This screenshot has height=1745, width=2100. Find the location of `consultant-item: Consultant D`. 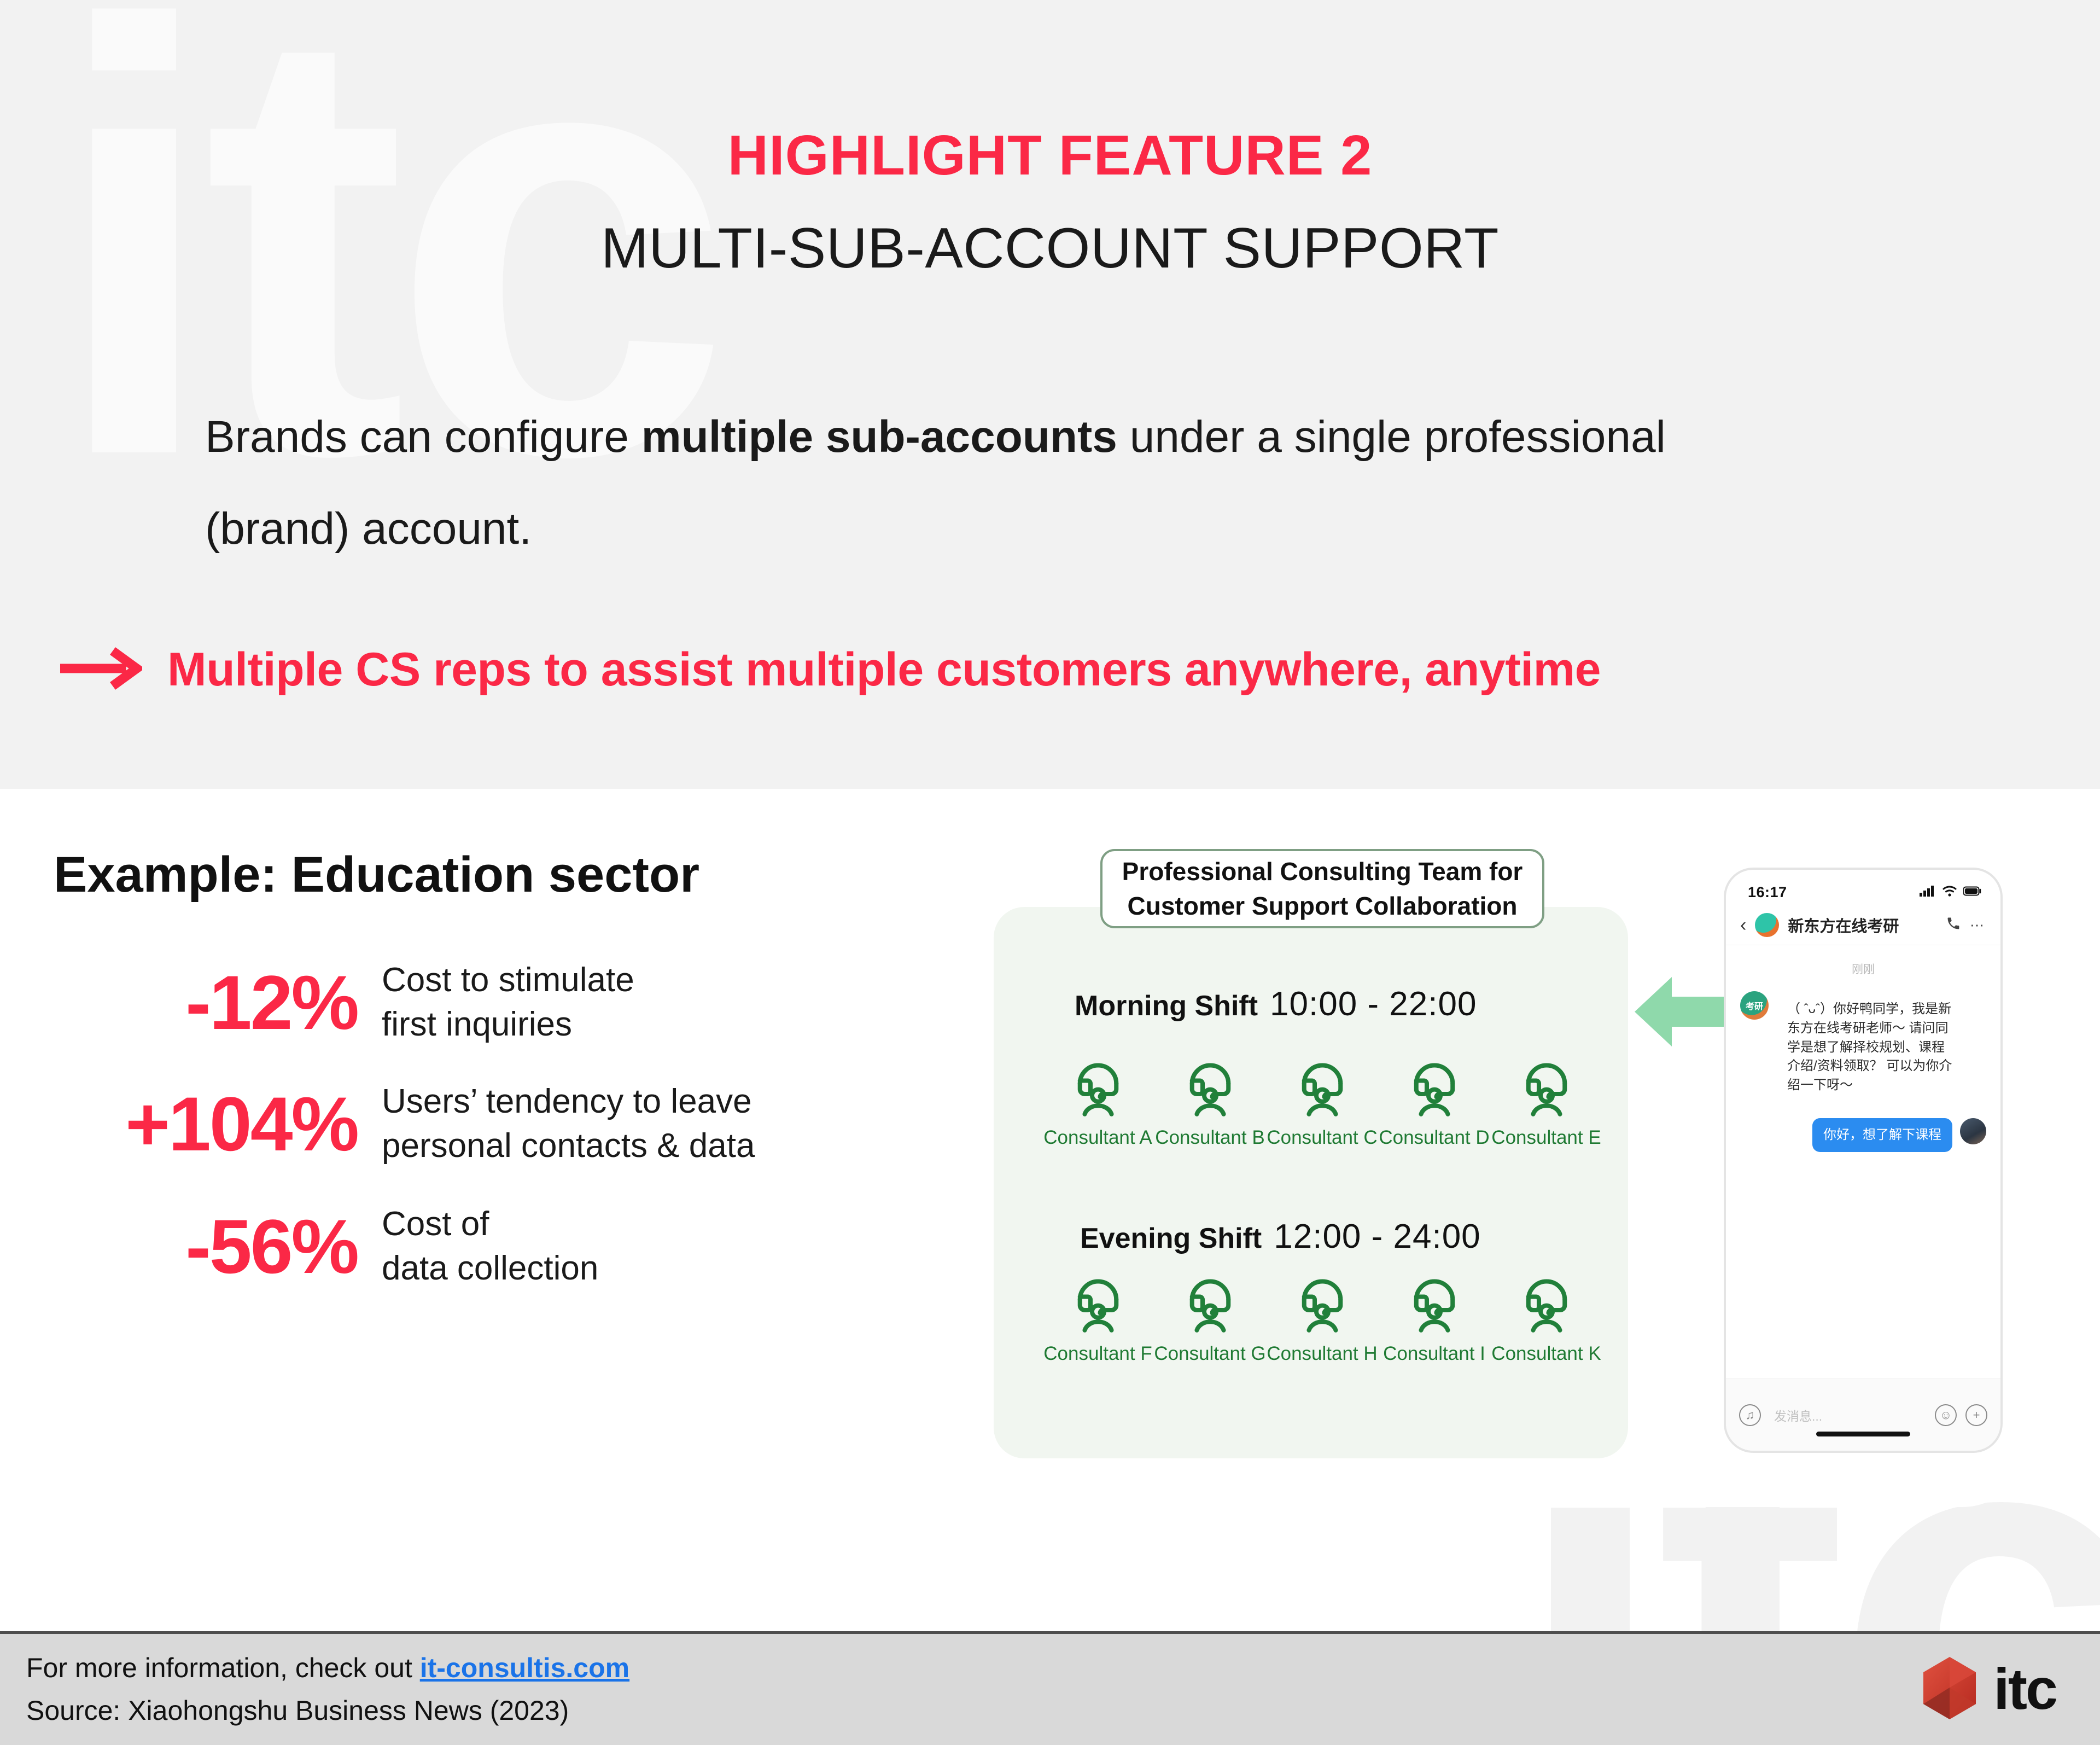

consultant-item: Consultant D is located at coordinates (1434, 1102).